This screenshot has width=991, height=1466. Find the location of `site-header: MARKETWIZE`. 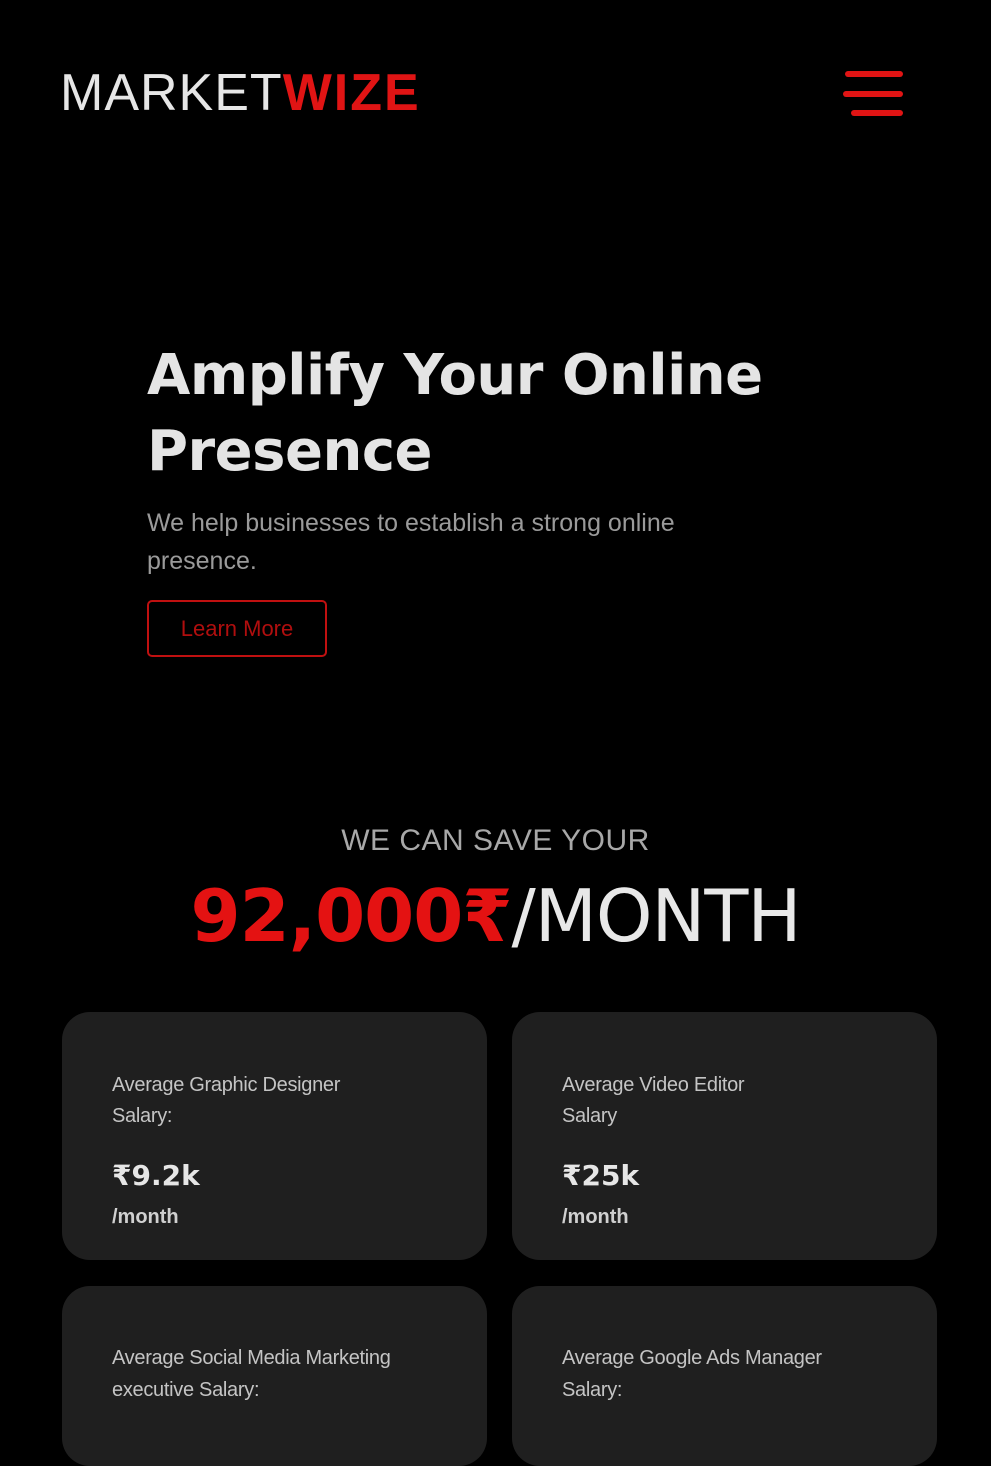

site-header: MARKETWIZE is located at coordinates (495, 95).